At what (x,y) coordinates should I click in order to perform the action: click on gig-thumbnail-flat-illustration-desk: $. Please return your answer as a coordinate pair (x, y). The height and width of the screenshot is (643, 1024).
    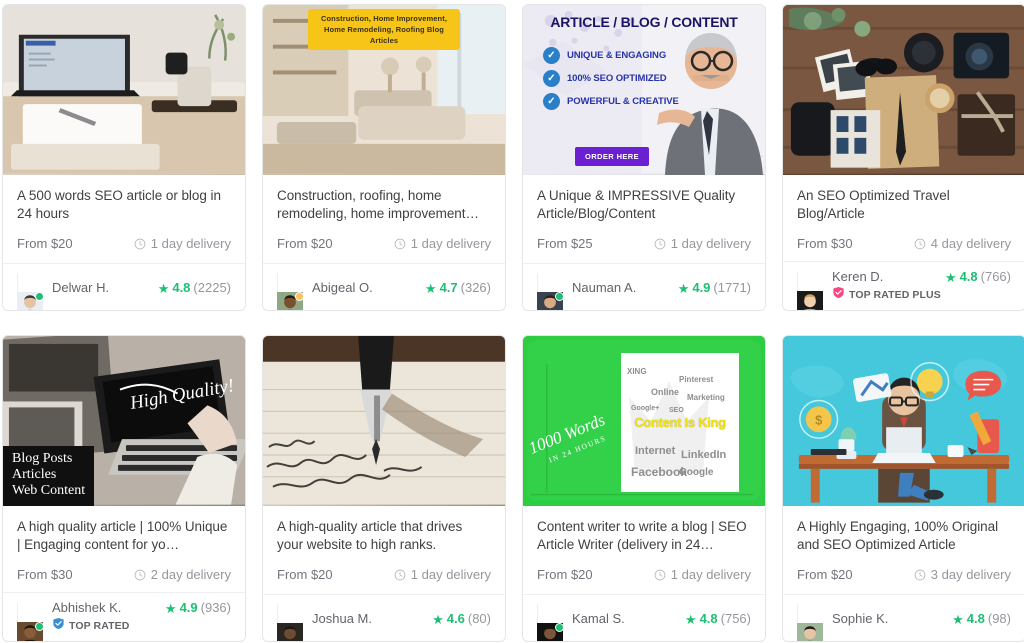
    Looking at the image, I should click on (903, 421).